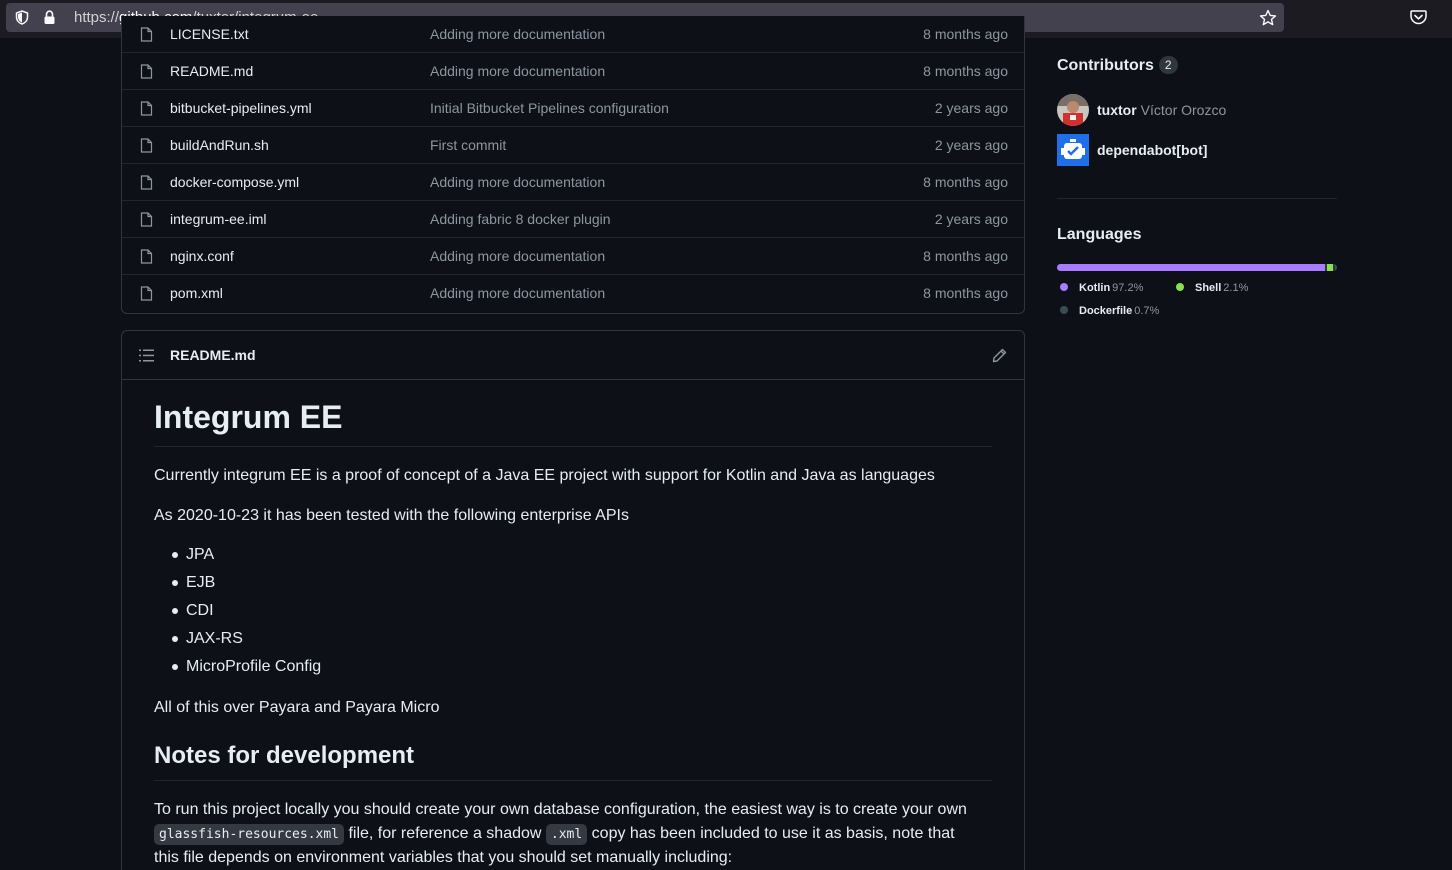 The width and height of the screenshot is (1452, 870). I want to click on api-list: JPA EJB CDI JAX-RS MicroProfile Config, so click(246, 613).